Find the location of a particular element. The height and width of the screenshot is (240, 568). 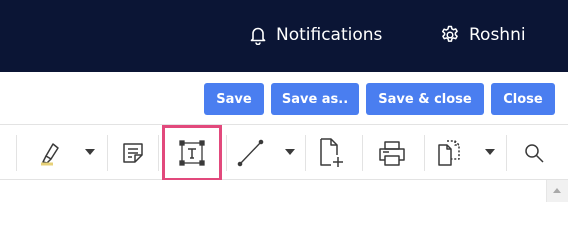

note-tool is located at coordinates (133, 153).